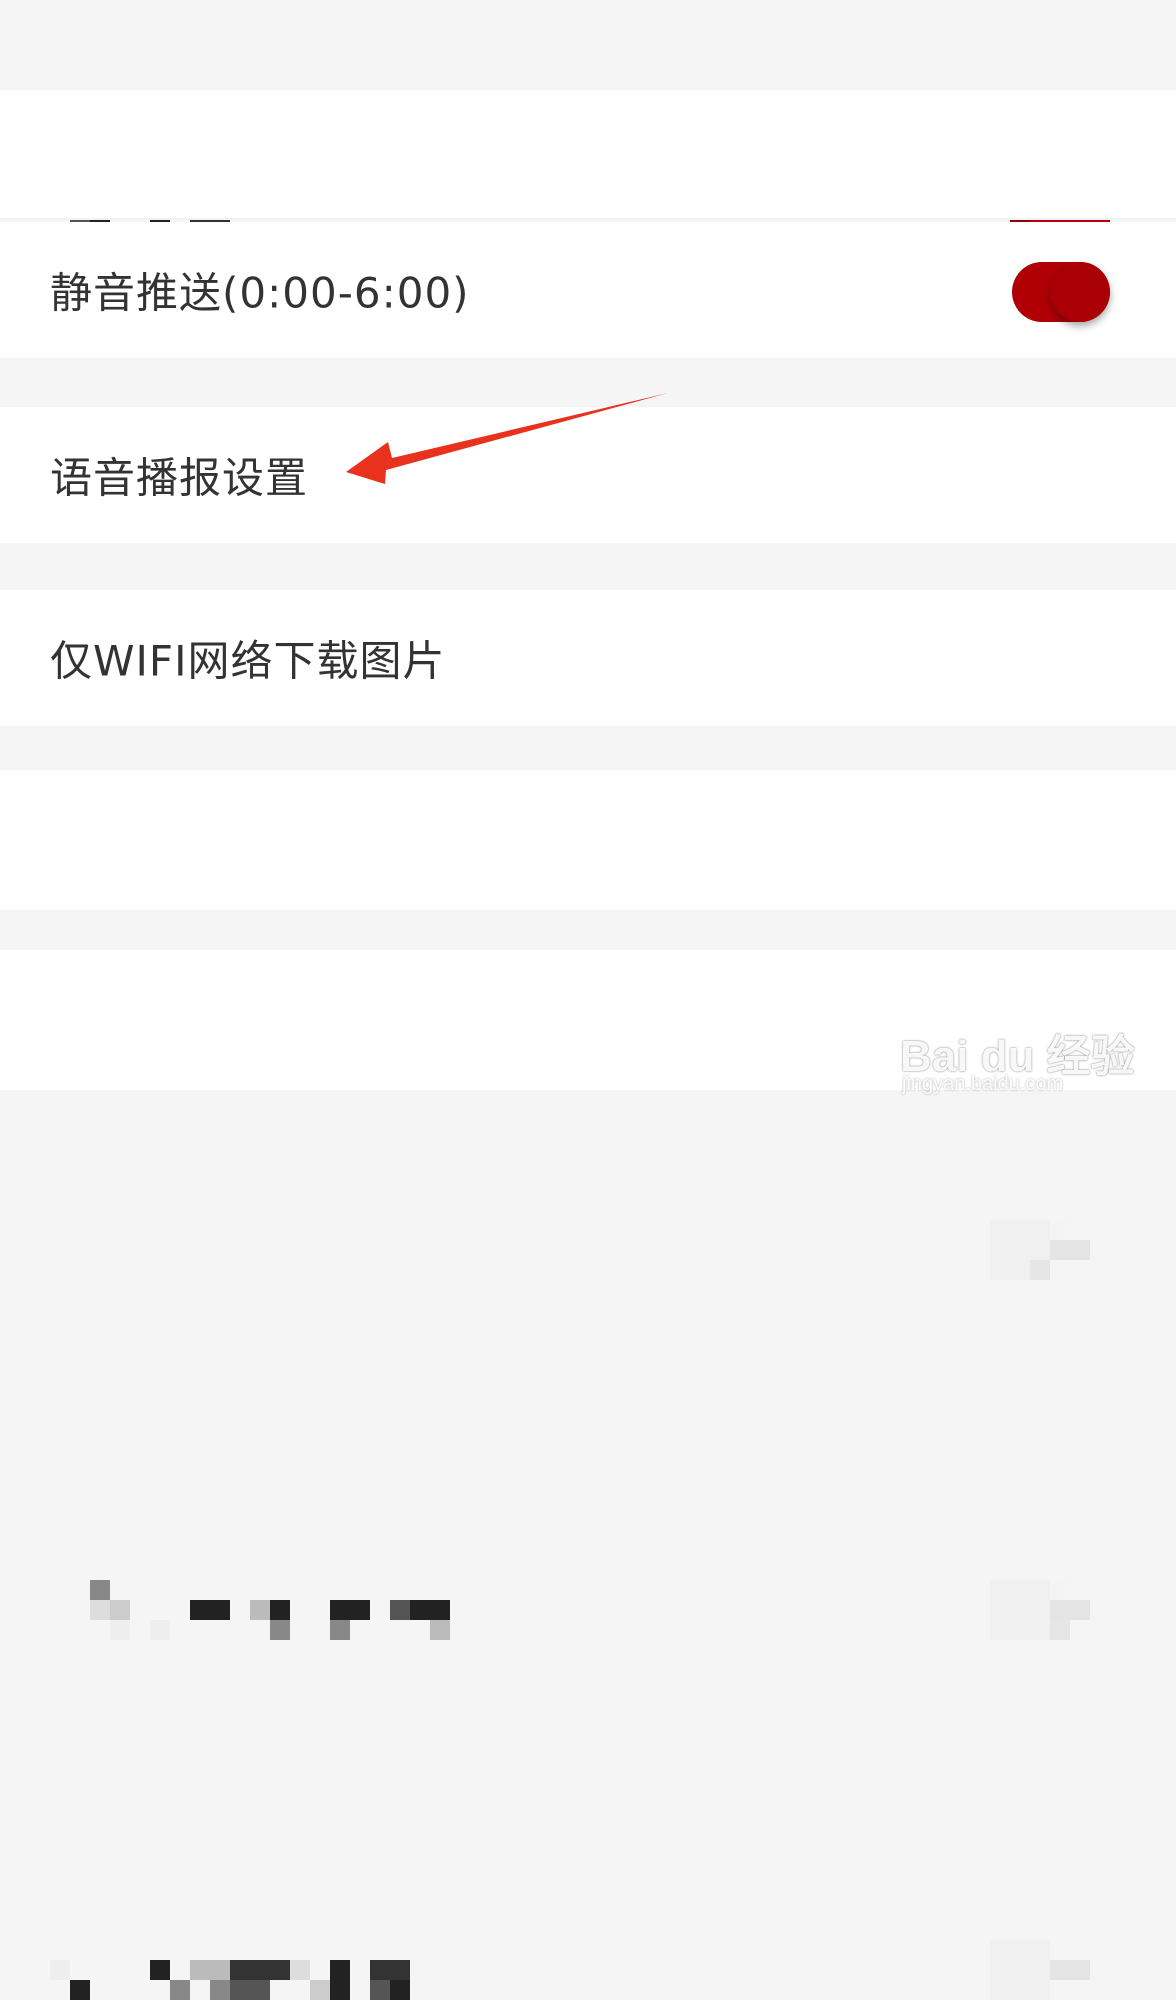  Describe the element at coordinates (983, 1084) in the screenshot. I see `watermark-url: jingyan.baidu.com` at that location.